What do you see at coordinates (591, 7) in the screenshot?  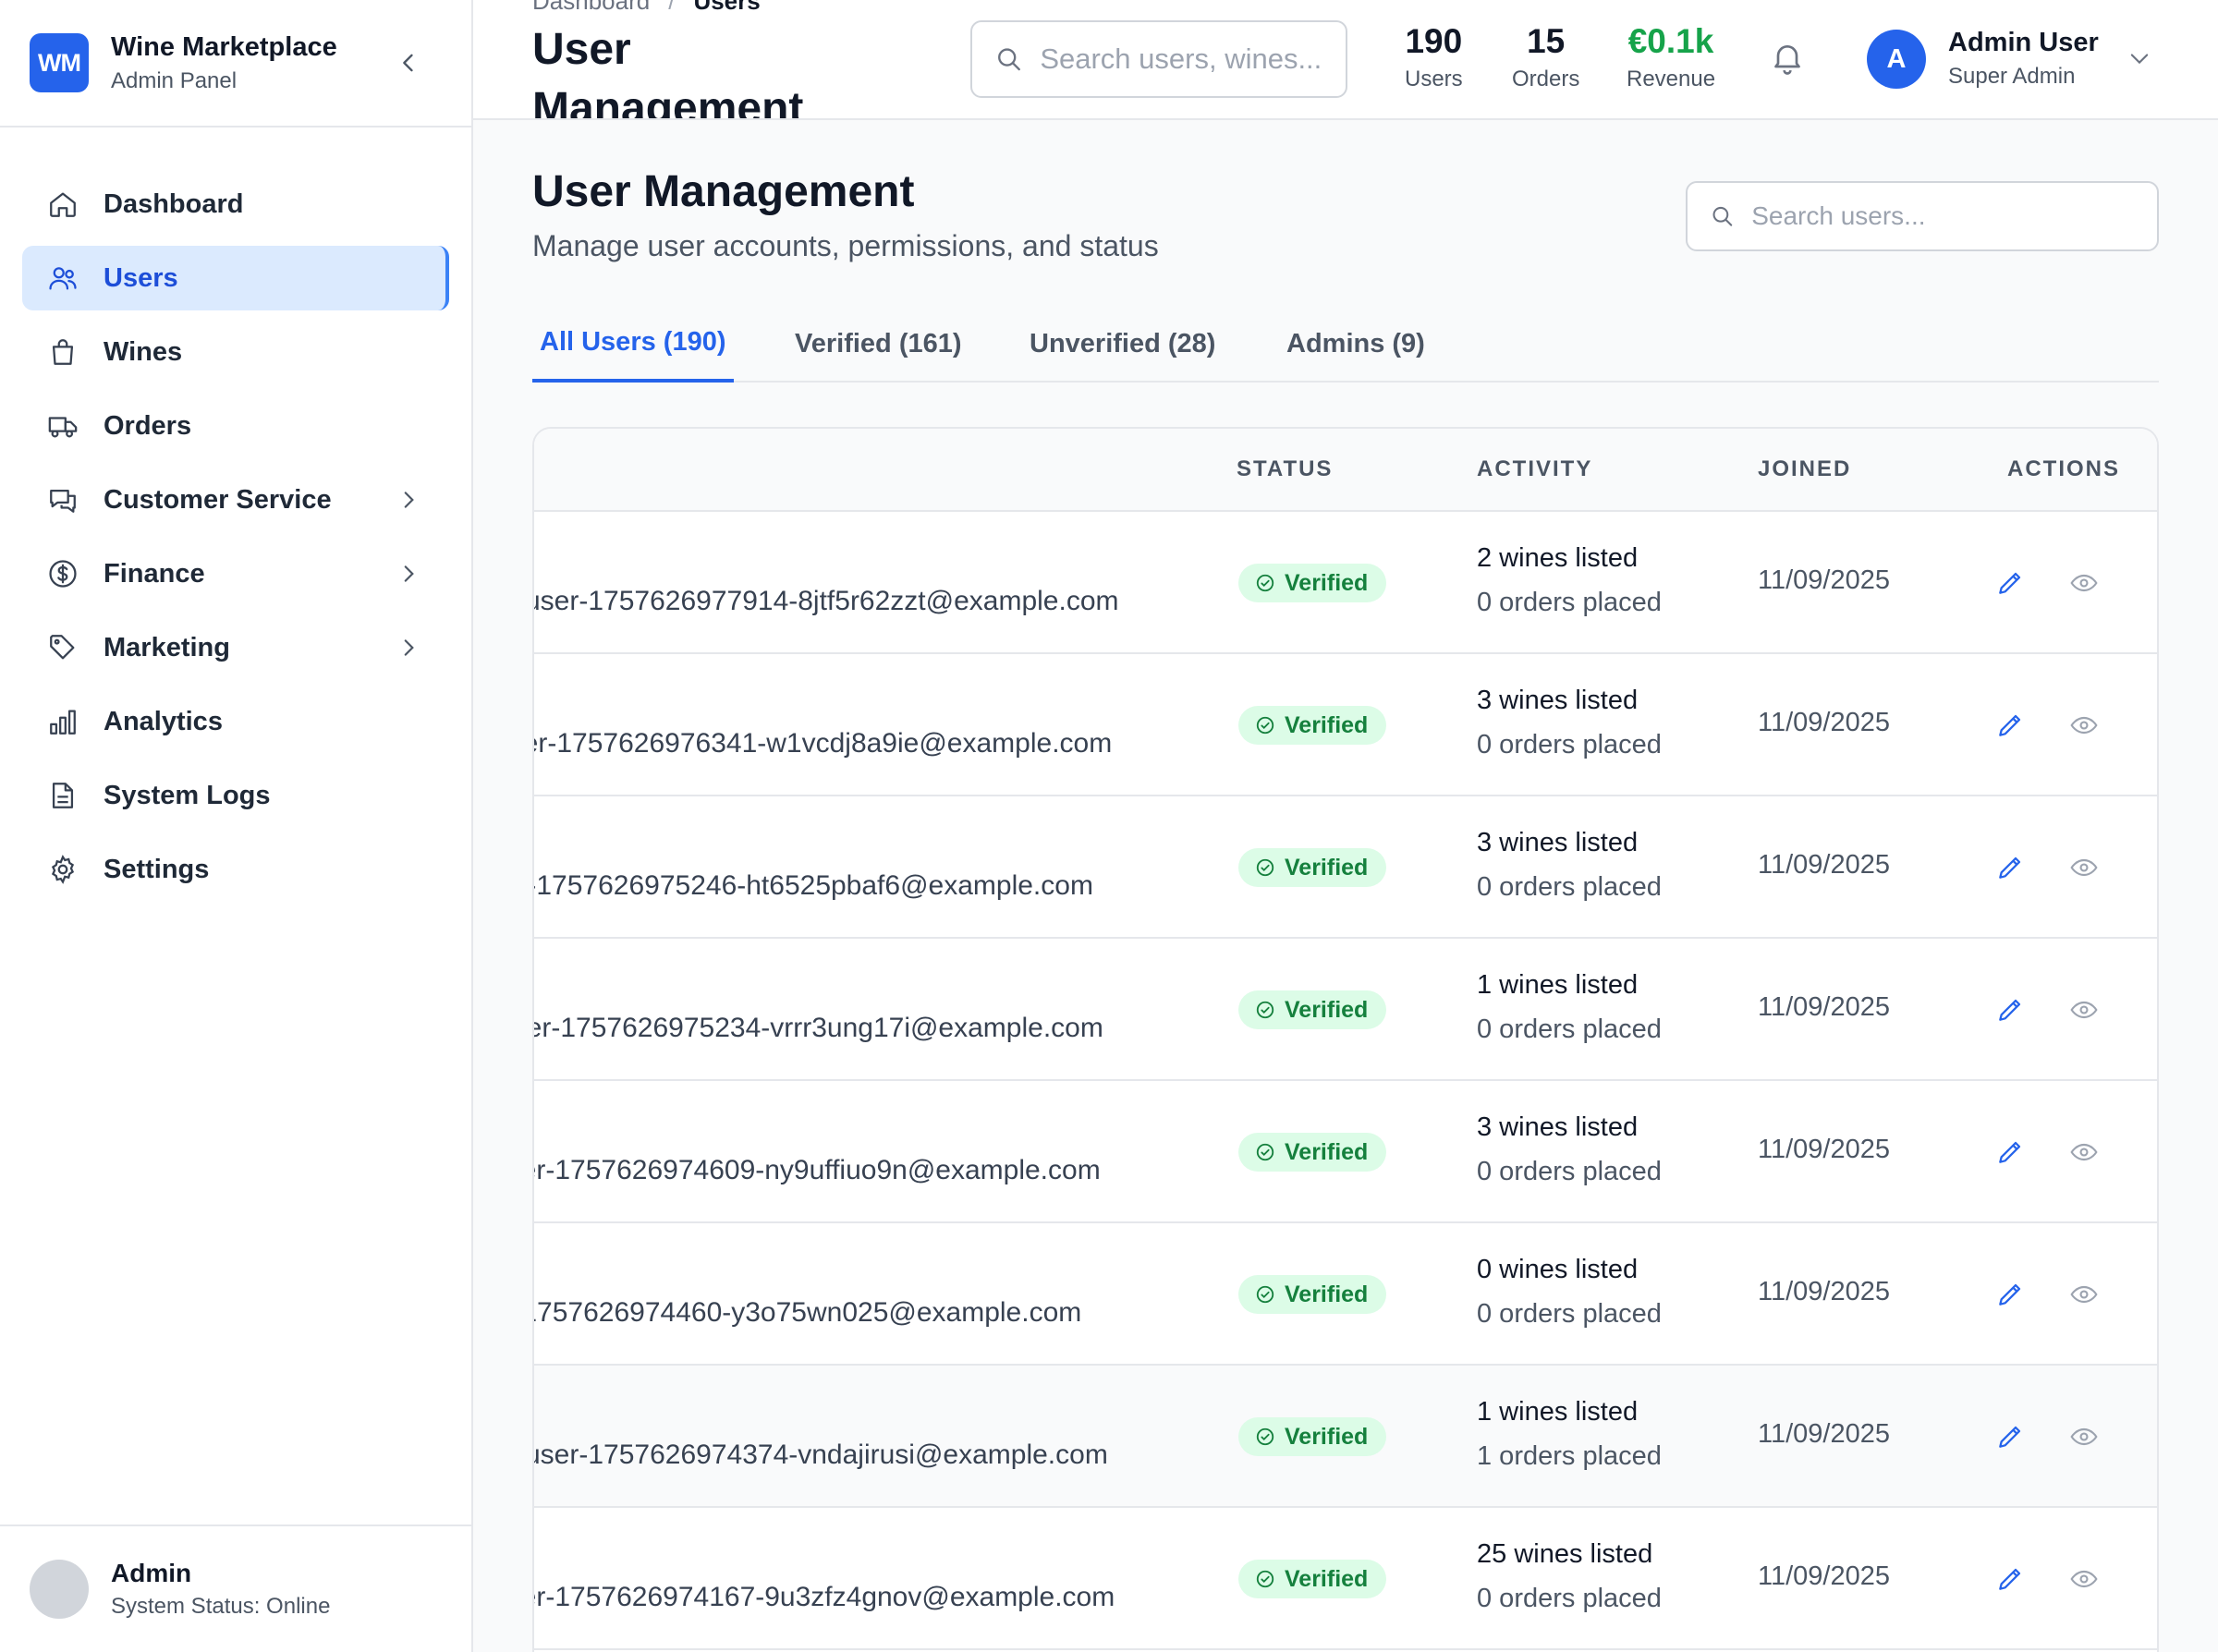 I see `breadcrumb-link-dashboard: Dashboard` at bounding box center [591, 7].